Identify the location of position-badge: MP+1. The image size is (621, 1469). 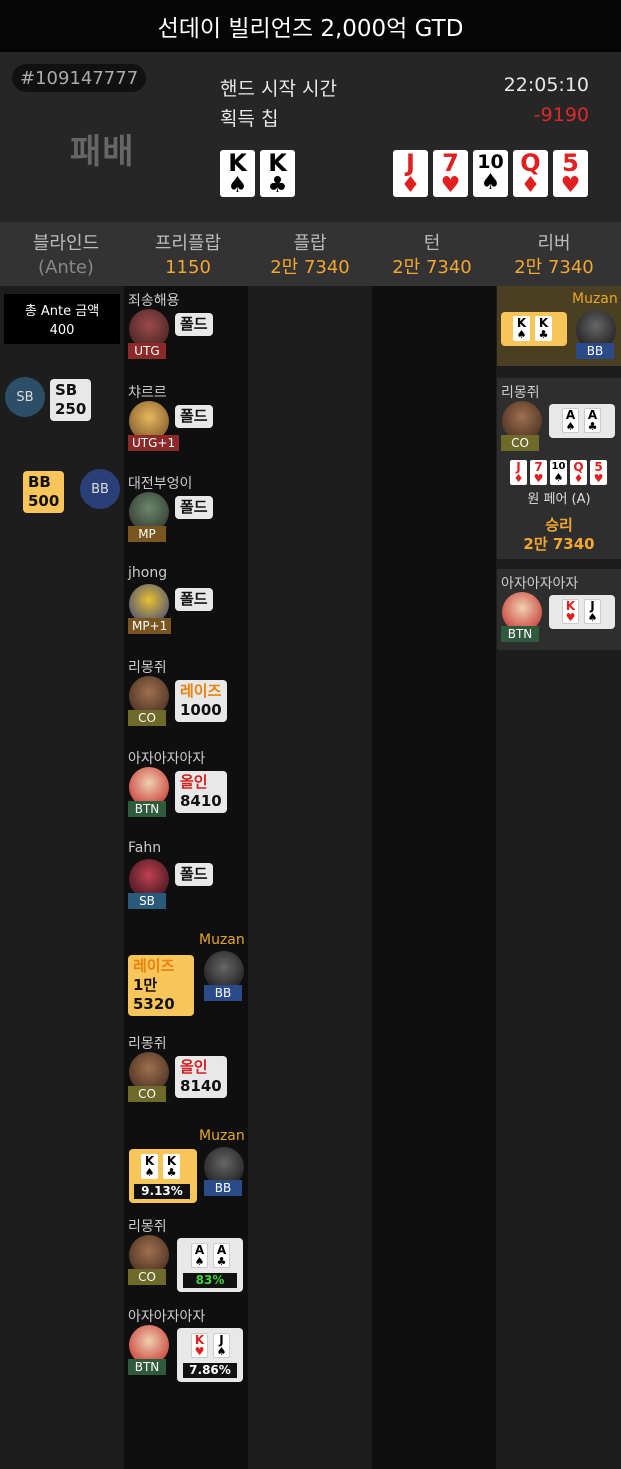
(150, 626).